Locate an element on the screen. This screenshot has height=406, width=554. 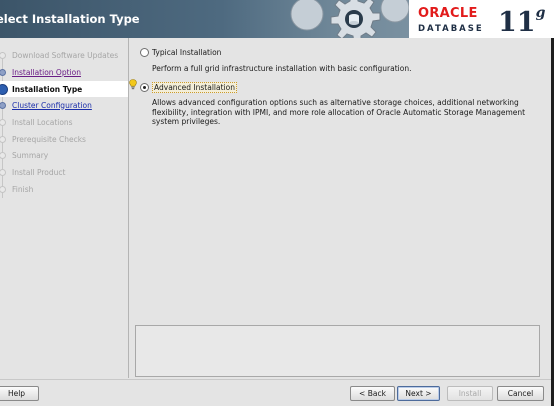
version-suffix: g is located at coordinates (540, 13).